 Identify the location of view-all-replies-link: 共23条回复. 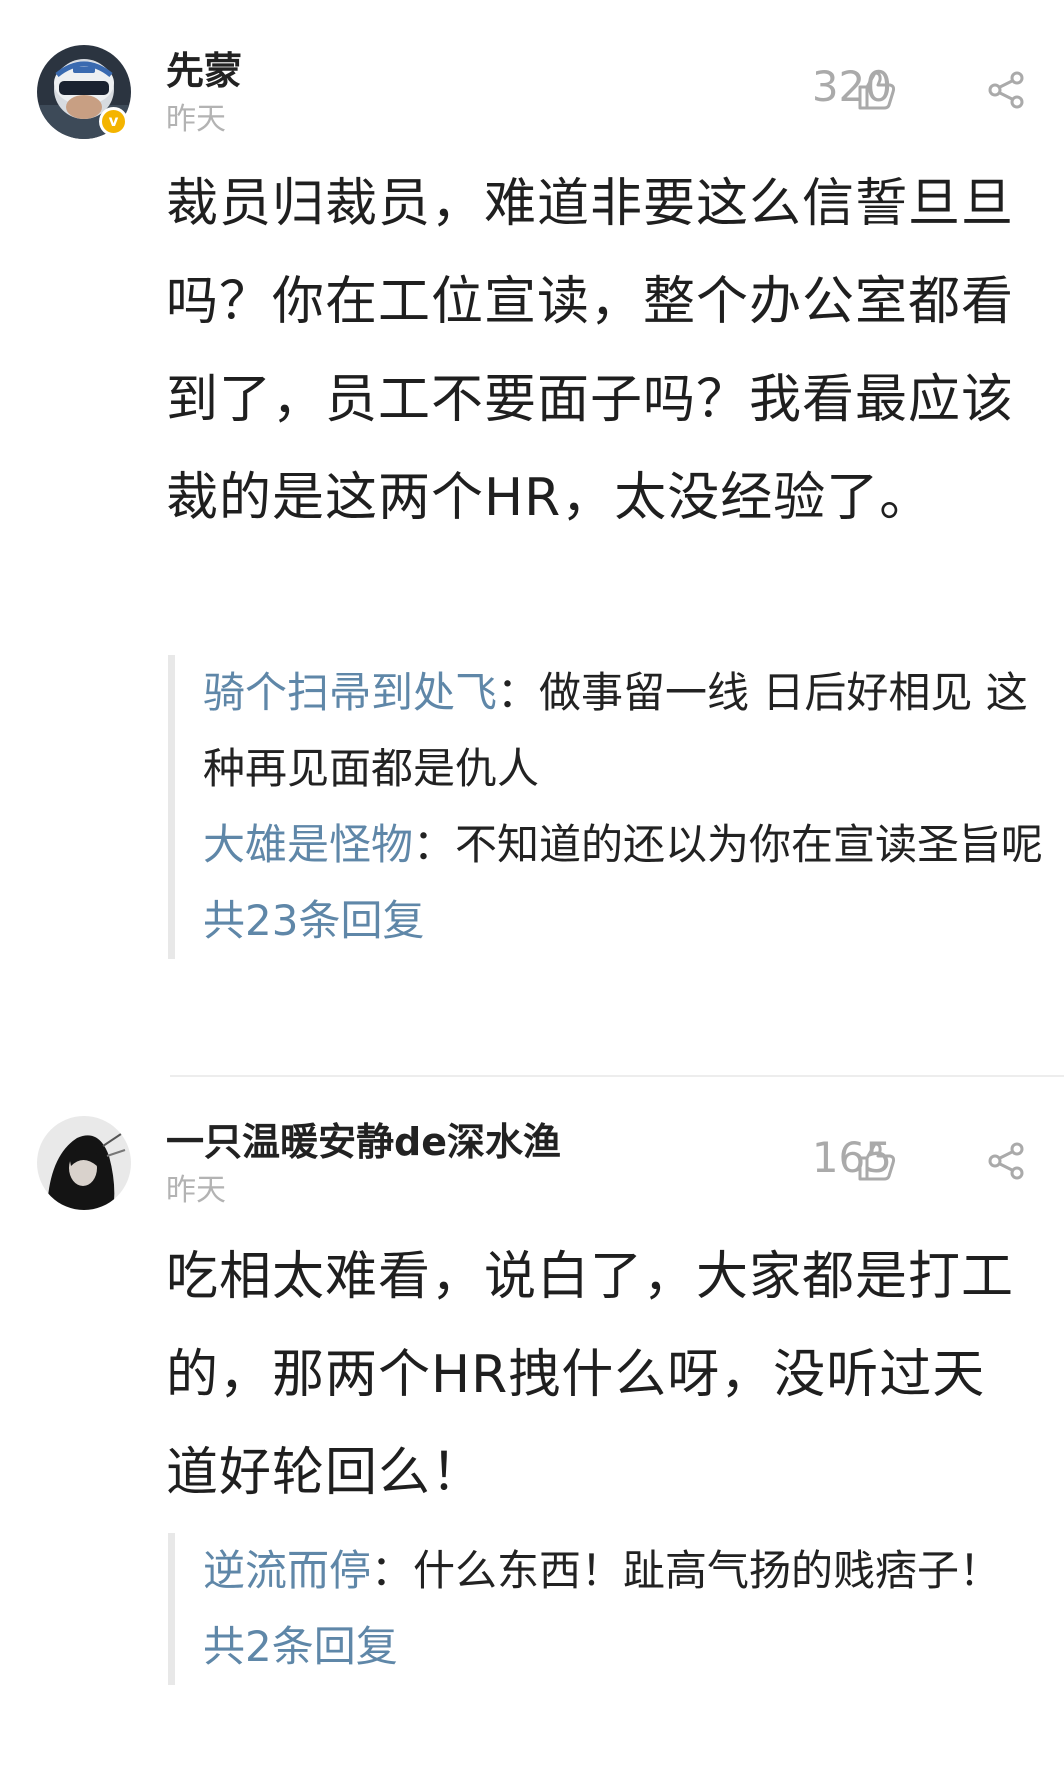
(610, 921).